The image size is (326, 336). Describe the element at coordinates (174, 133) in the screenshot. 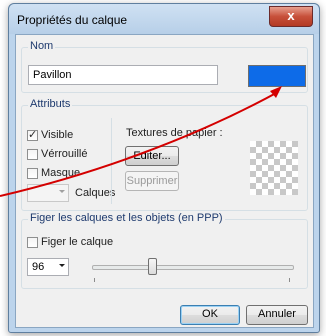

I see `paper-textures-label: Textures de papier :` at that location.